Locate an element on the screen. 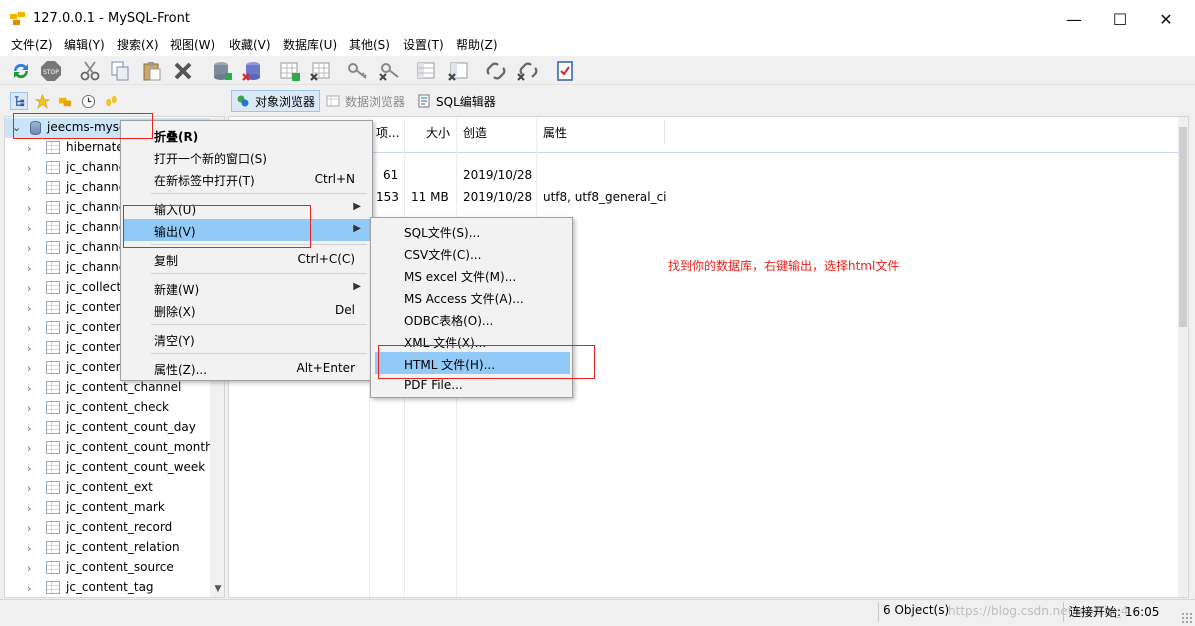 The height and width of the screenshot is (626, 1195). tree-item-table: › jc_content_relation is located at coordinates (107, 548).